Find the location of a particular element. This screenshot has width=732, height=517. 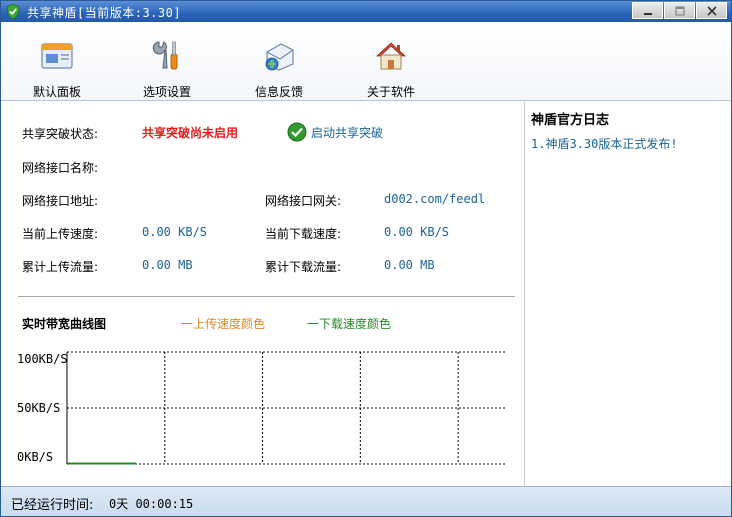

up-total-value: 0.00 MB is located at coordinates (167, 265).